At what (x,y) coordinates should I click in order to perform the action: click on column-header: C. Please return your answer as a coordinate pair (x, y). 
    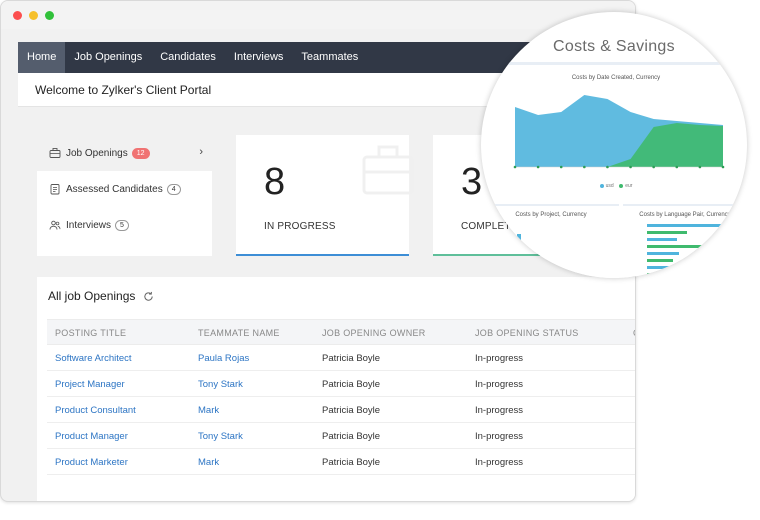
    Looking at the image, I should click on (634, 333).